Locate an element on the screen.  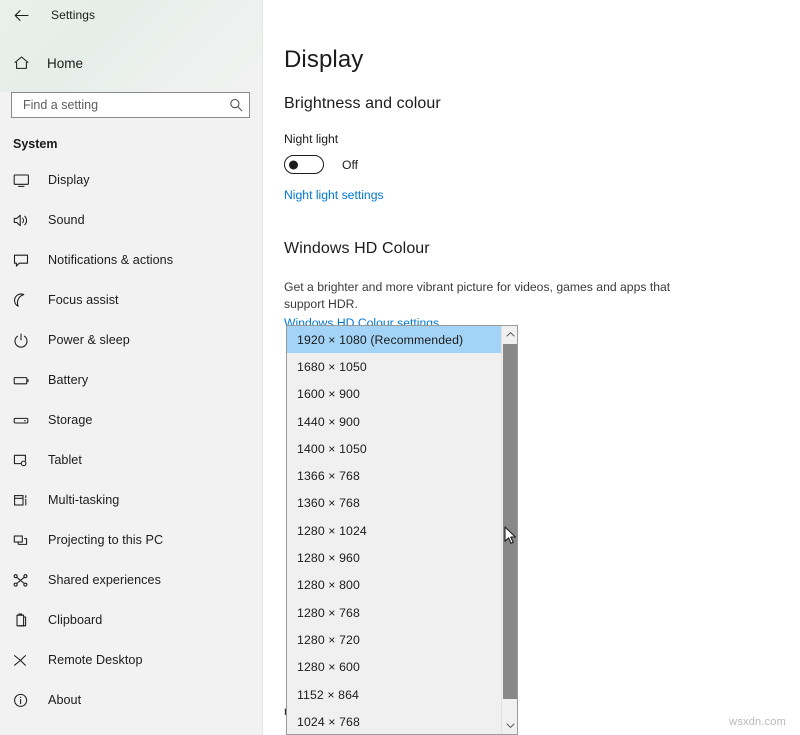
sidebar-item-clipboard: Clipboard is located at coordinates (131, 620).